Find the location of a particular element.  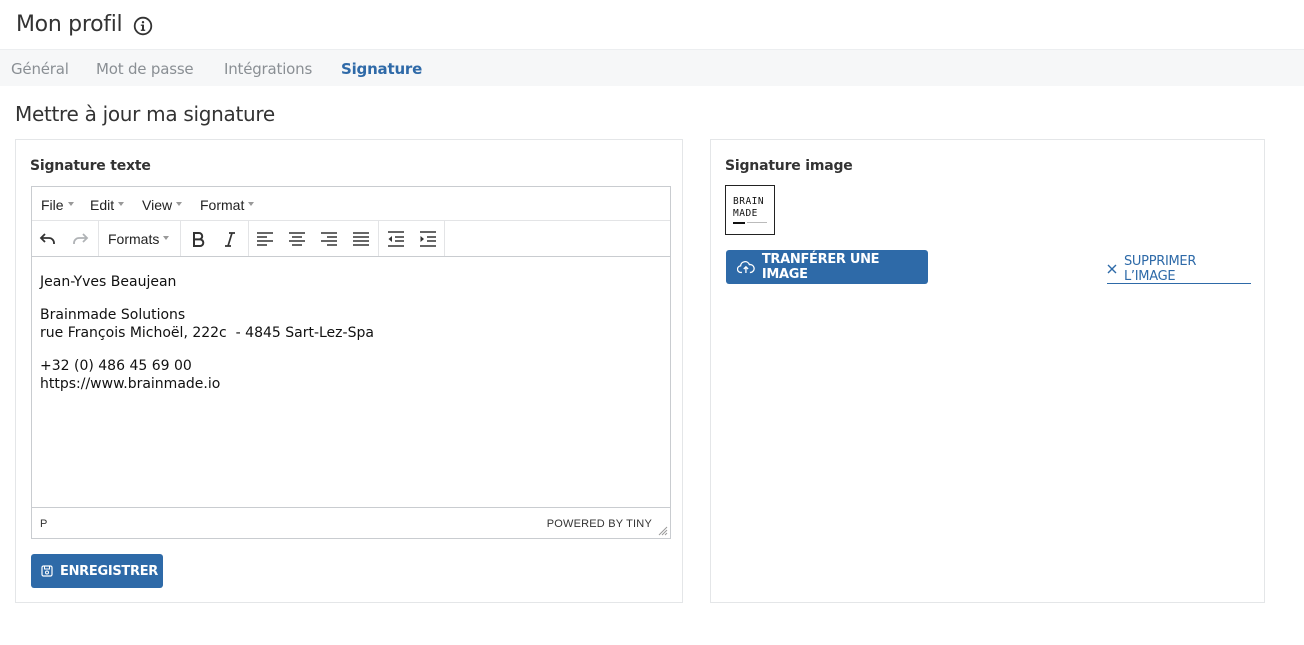

close-icon is located at coordinates (1112, 268).